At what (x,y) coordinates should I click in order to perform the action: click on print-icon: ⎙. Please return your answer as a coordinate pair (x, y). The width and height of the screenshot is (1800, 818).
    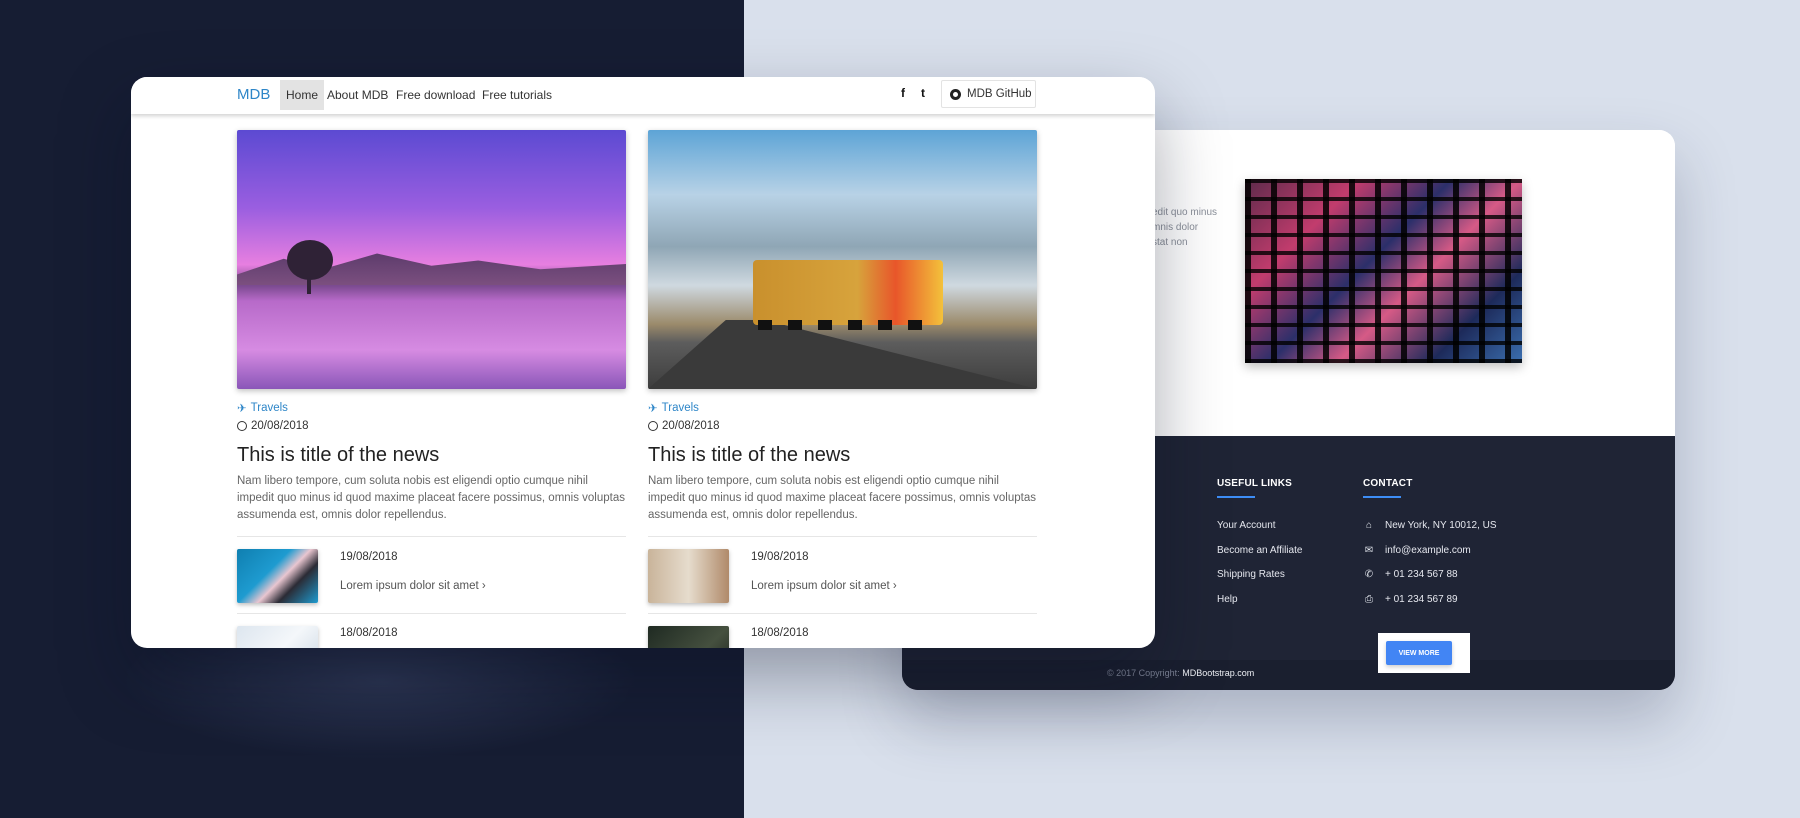
    Looking at the image, I should click on (1369, 599).